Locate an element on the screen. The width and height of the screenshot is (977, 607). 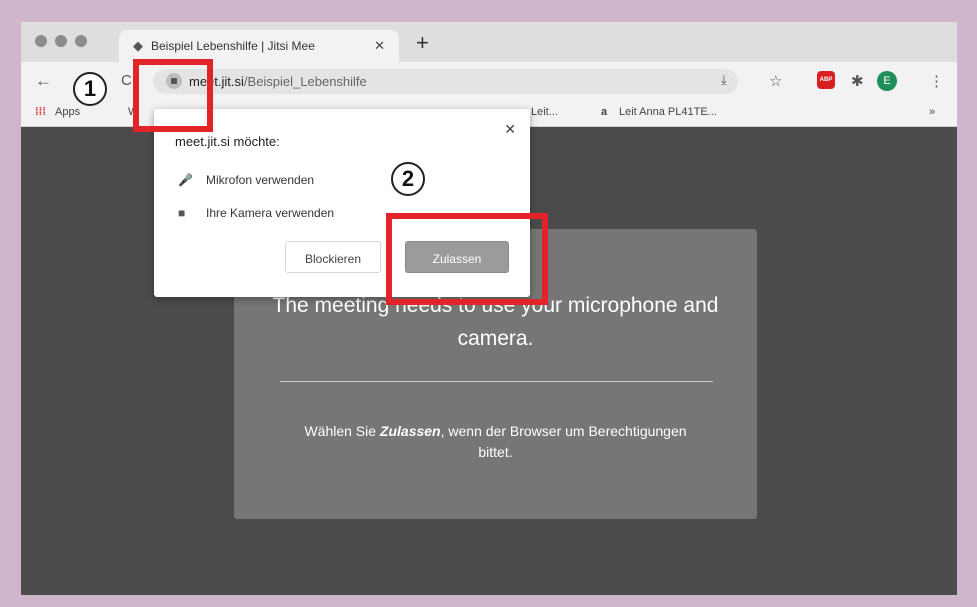
close-window-button is located at coordinates (41, 41).